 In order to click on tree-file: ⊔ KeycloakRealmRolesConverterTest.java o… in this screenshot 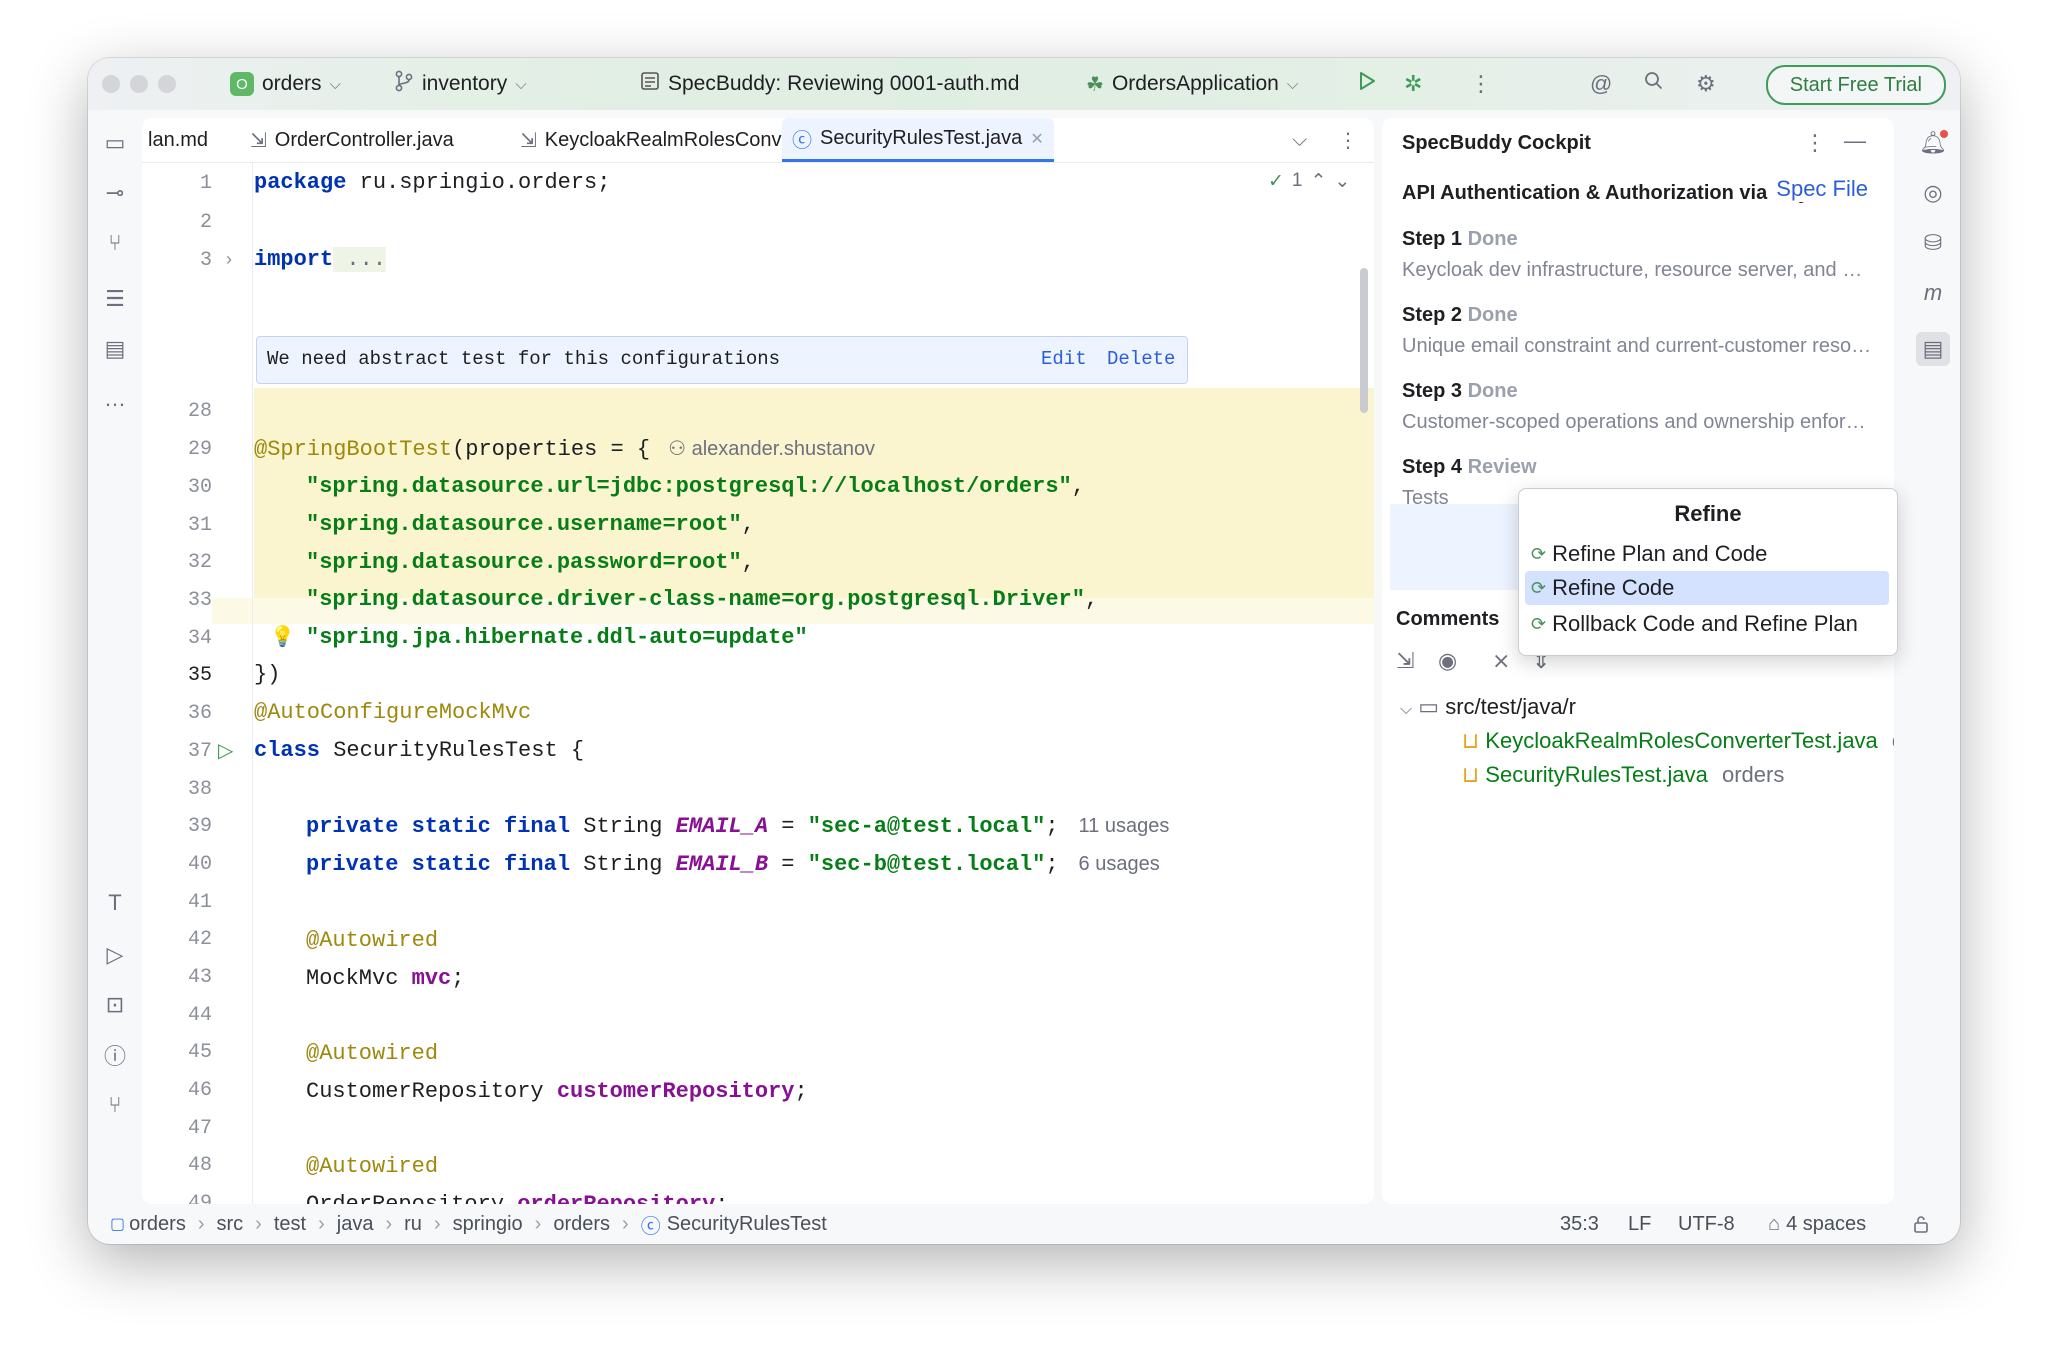, I will do `click(1678, 741)`.